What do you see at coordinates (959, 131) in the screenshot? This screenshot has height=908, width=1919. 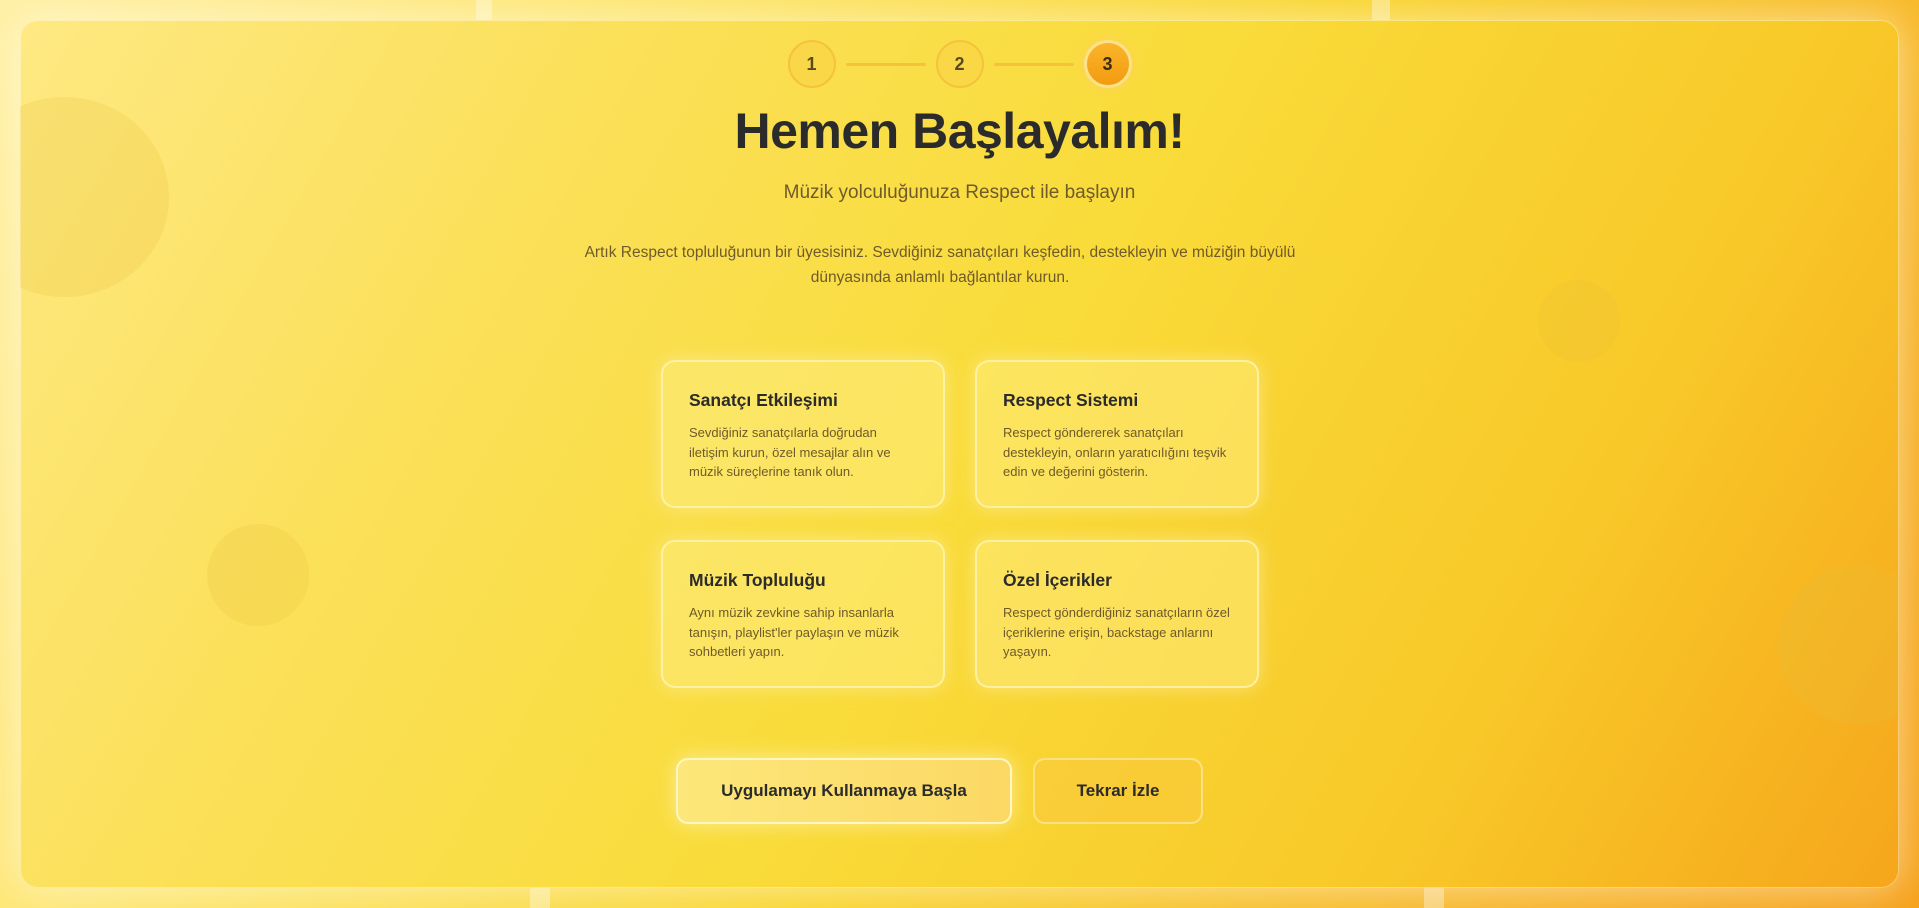 I see `page-title: Hemen Başlayalım!` at bounding box center [959, 131].